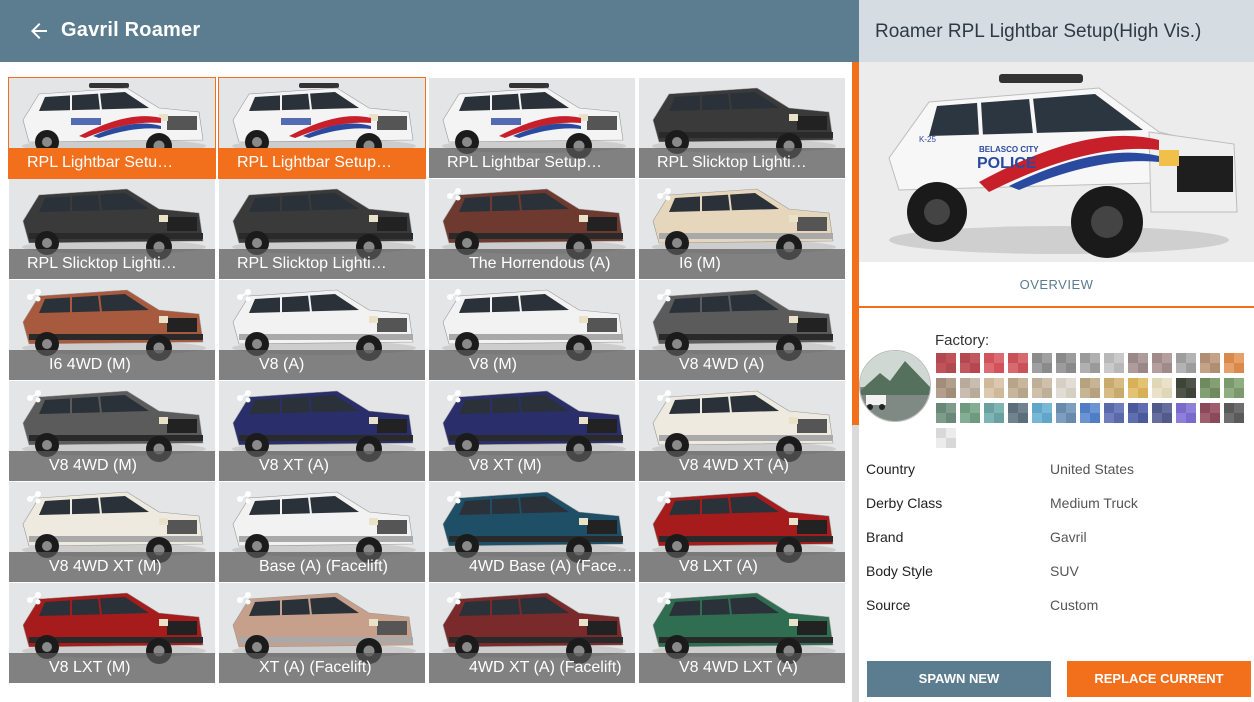 The image size is (1254, 702). What do you see at coordinates (532, 431) in the screenshot?
I see `config-tile: V8 XT (M)` at bounding box center [532, 431].